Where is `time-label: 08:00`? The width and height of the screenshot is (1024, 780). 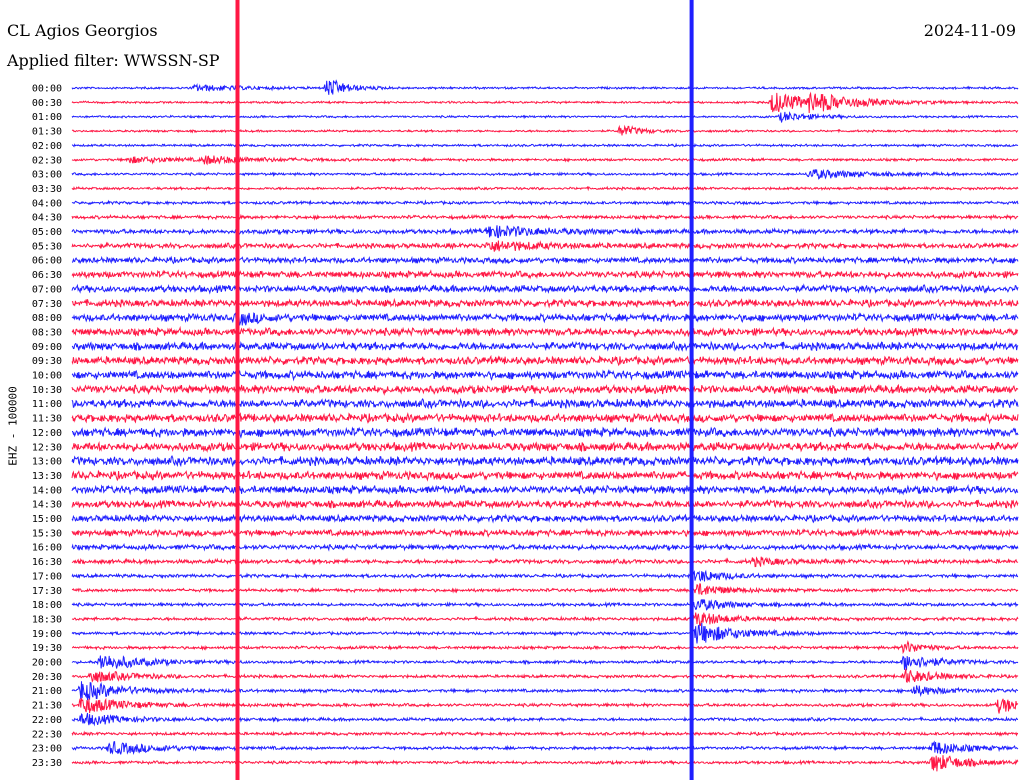
time-label: 08:00 is located at coordinates (47, 318).